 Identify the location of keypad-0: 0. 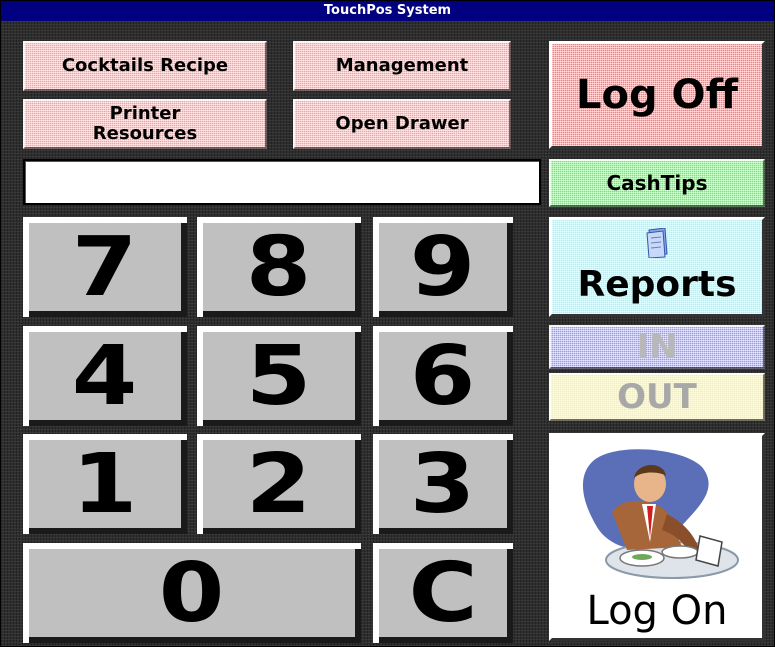
(192, 593).